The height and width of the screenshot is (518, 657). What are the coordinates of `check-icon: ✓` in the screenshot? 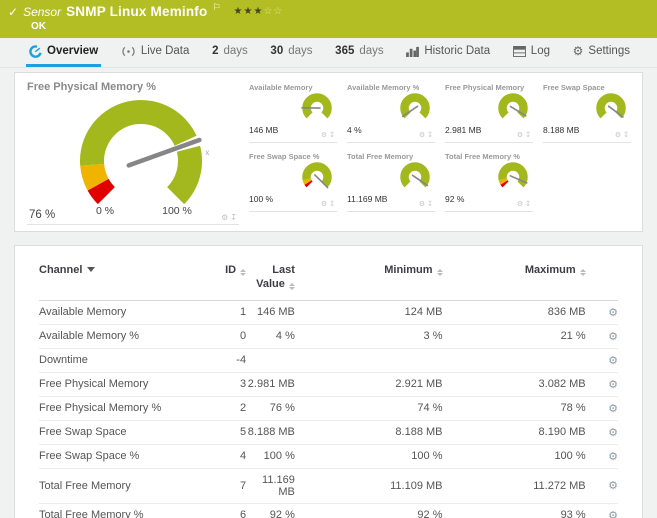 It's located at (13, 11).